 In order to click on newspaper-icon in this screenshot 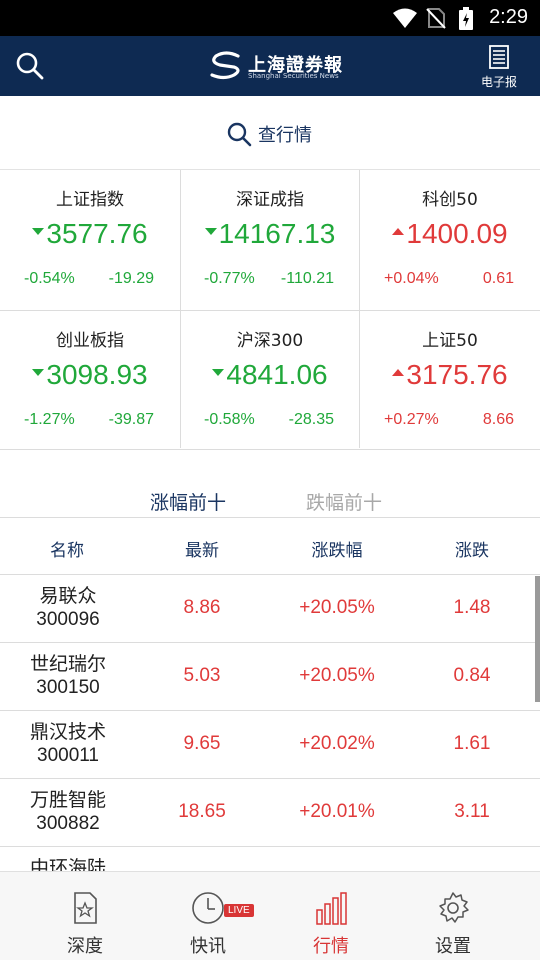, I will do `click(499, 57)`.